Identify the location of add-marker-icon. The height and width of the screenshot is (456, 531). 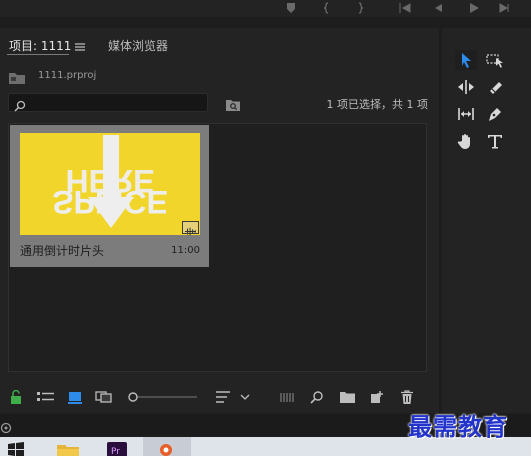
(291, 8).